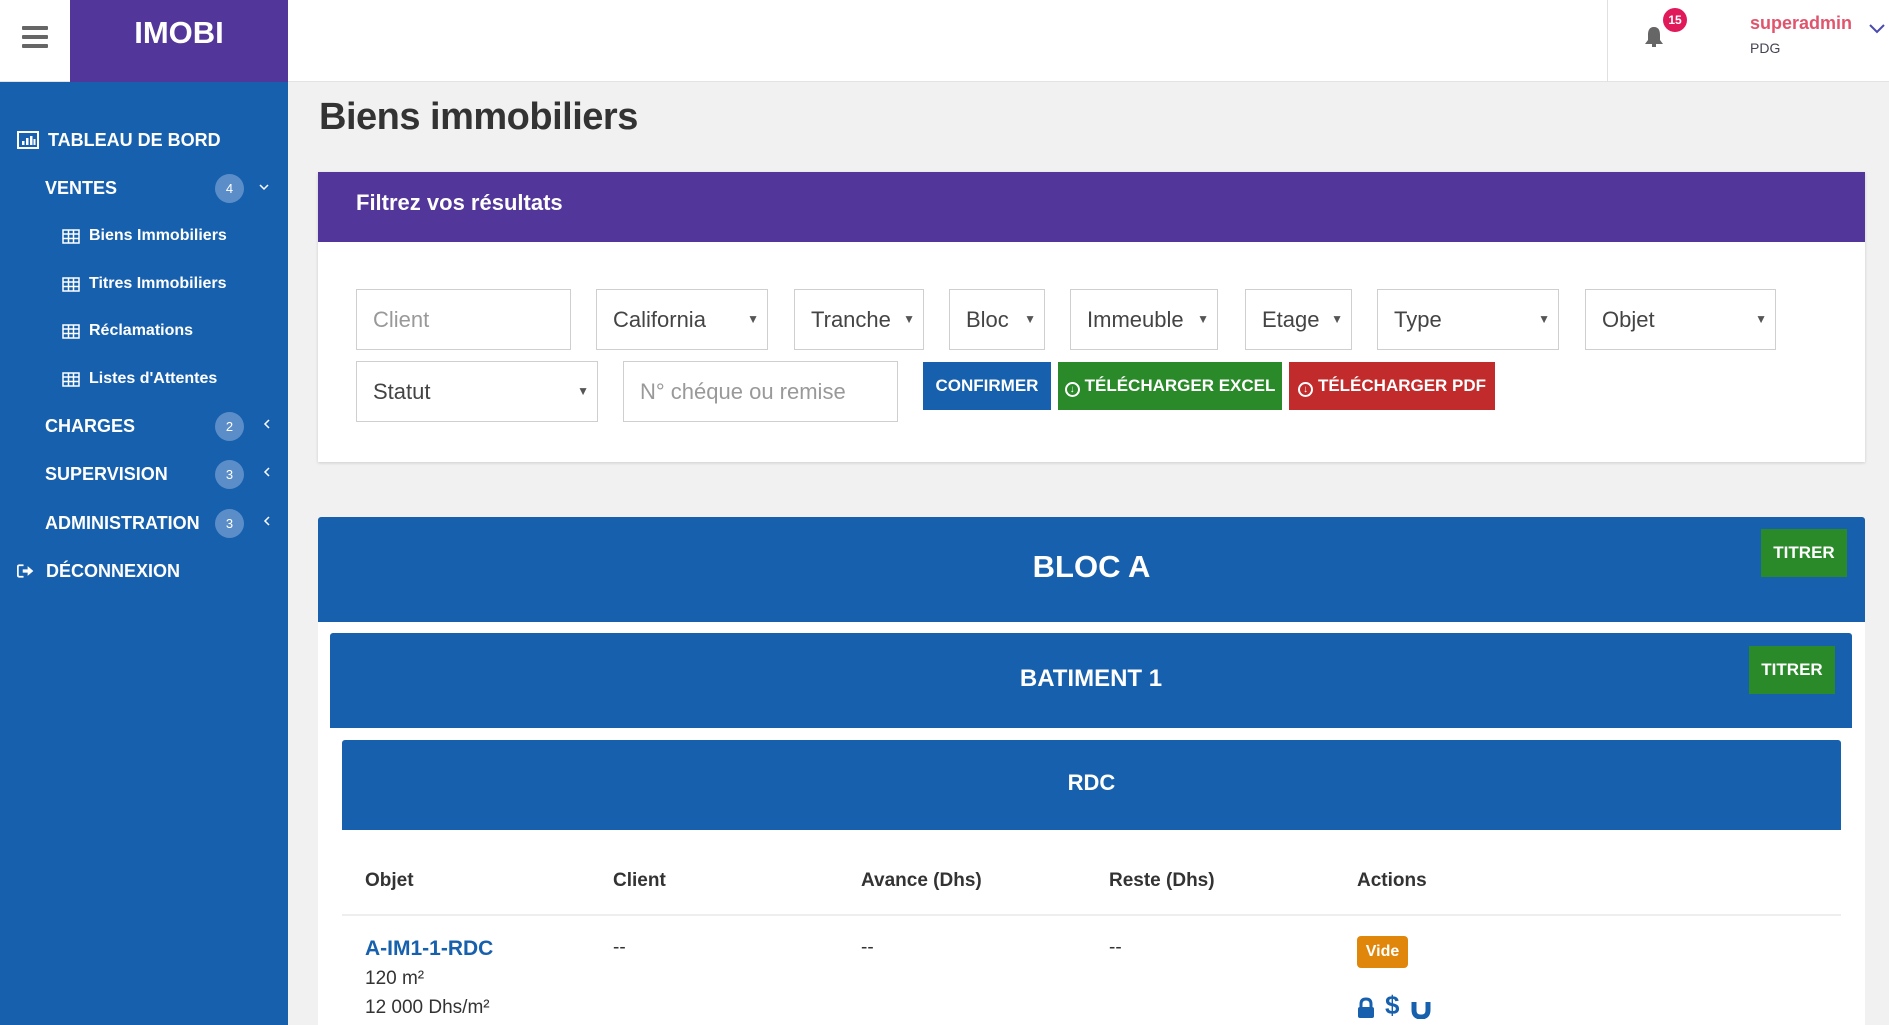  What do you see at coordinates (944, 41) in the screenshot?
I see `top-header: IMOBI 15 superadmin PDG` at bounding box center [944, 41].